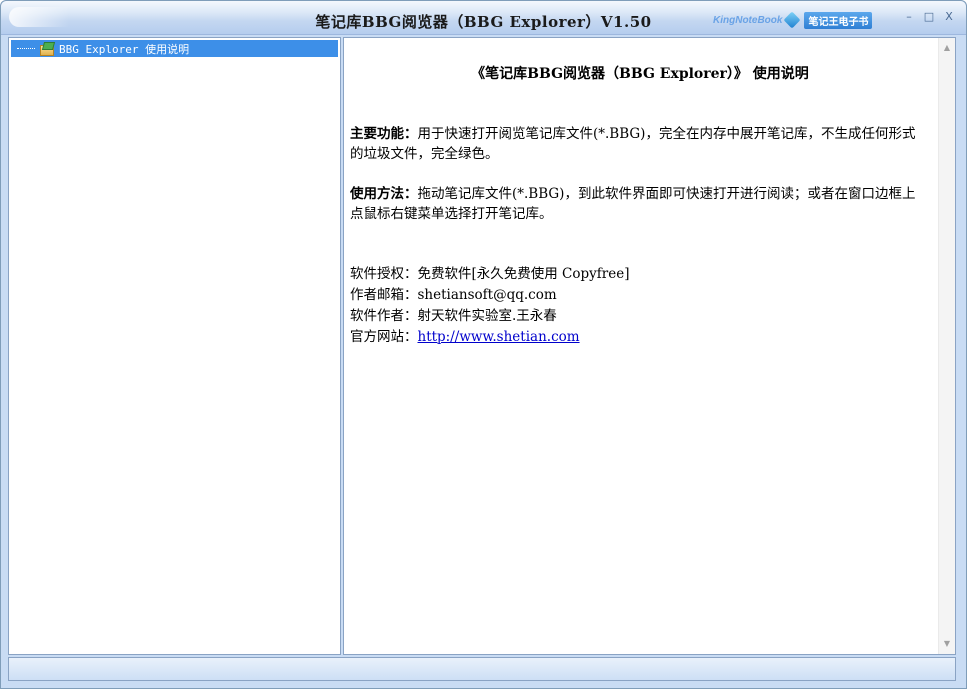  I want to click on document-title: 《笔记库BBG阅览器（BBG Explorer）》 使用说明, so click(640, 74).